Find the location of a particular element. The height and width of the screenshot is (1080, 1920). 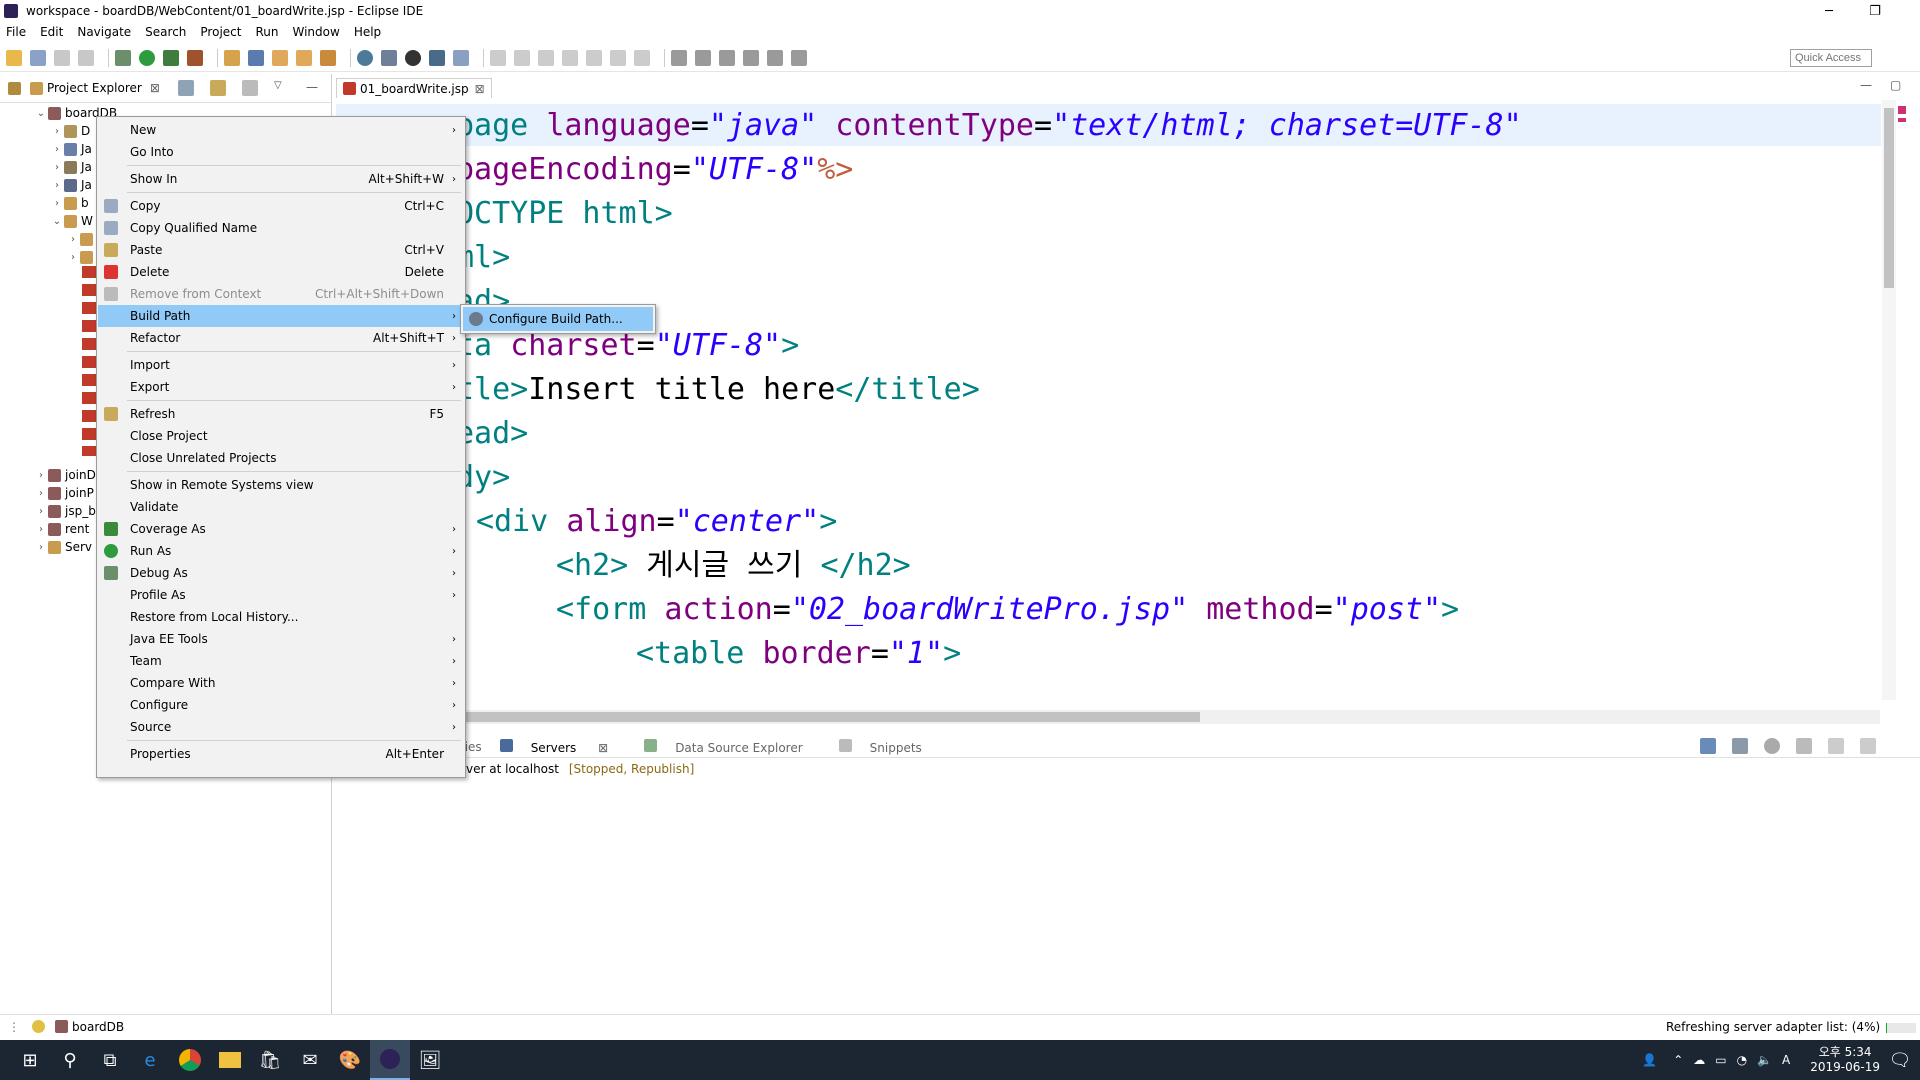

photos-icon: 🖼 is located at coordinates (430, 1060).